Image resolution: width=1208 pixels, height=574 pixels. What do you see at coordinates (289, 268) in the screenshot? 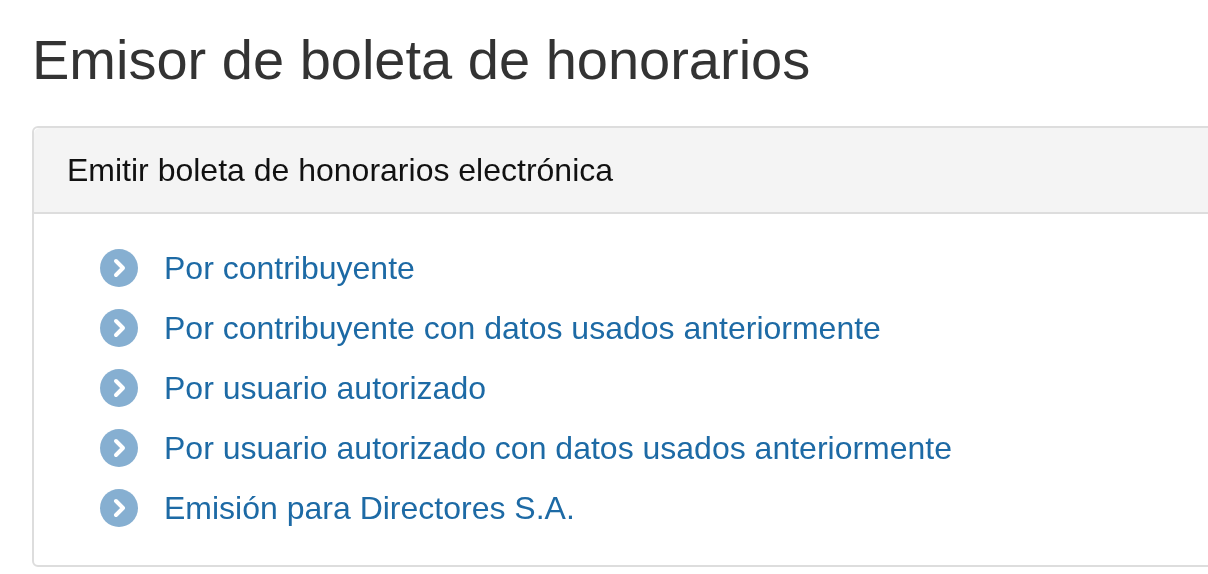
I see `option-link: Por contribuyente` at bounding box center [289, 268].